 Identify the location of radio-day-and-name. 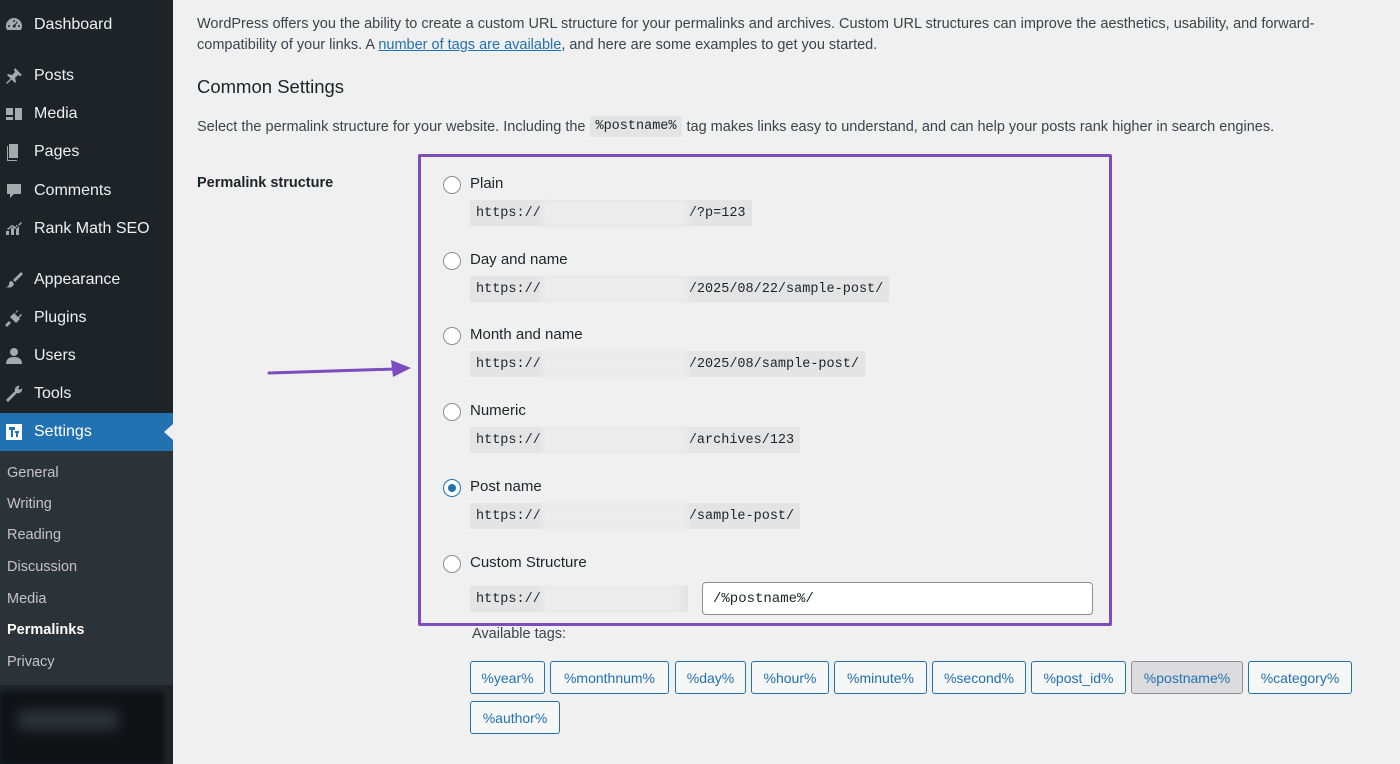
(452, 261).